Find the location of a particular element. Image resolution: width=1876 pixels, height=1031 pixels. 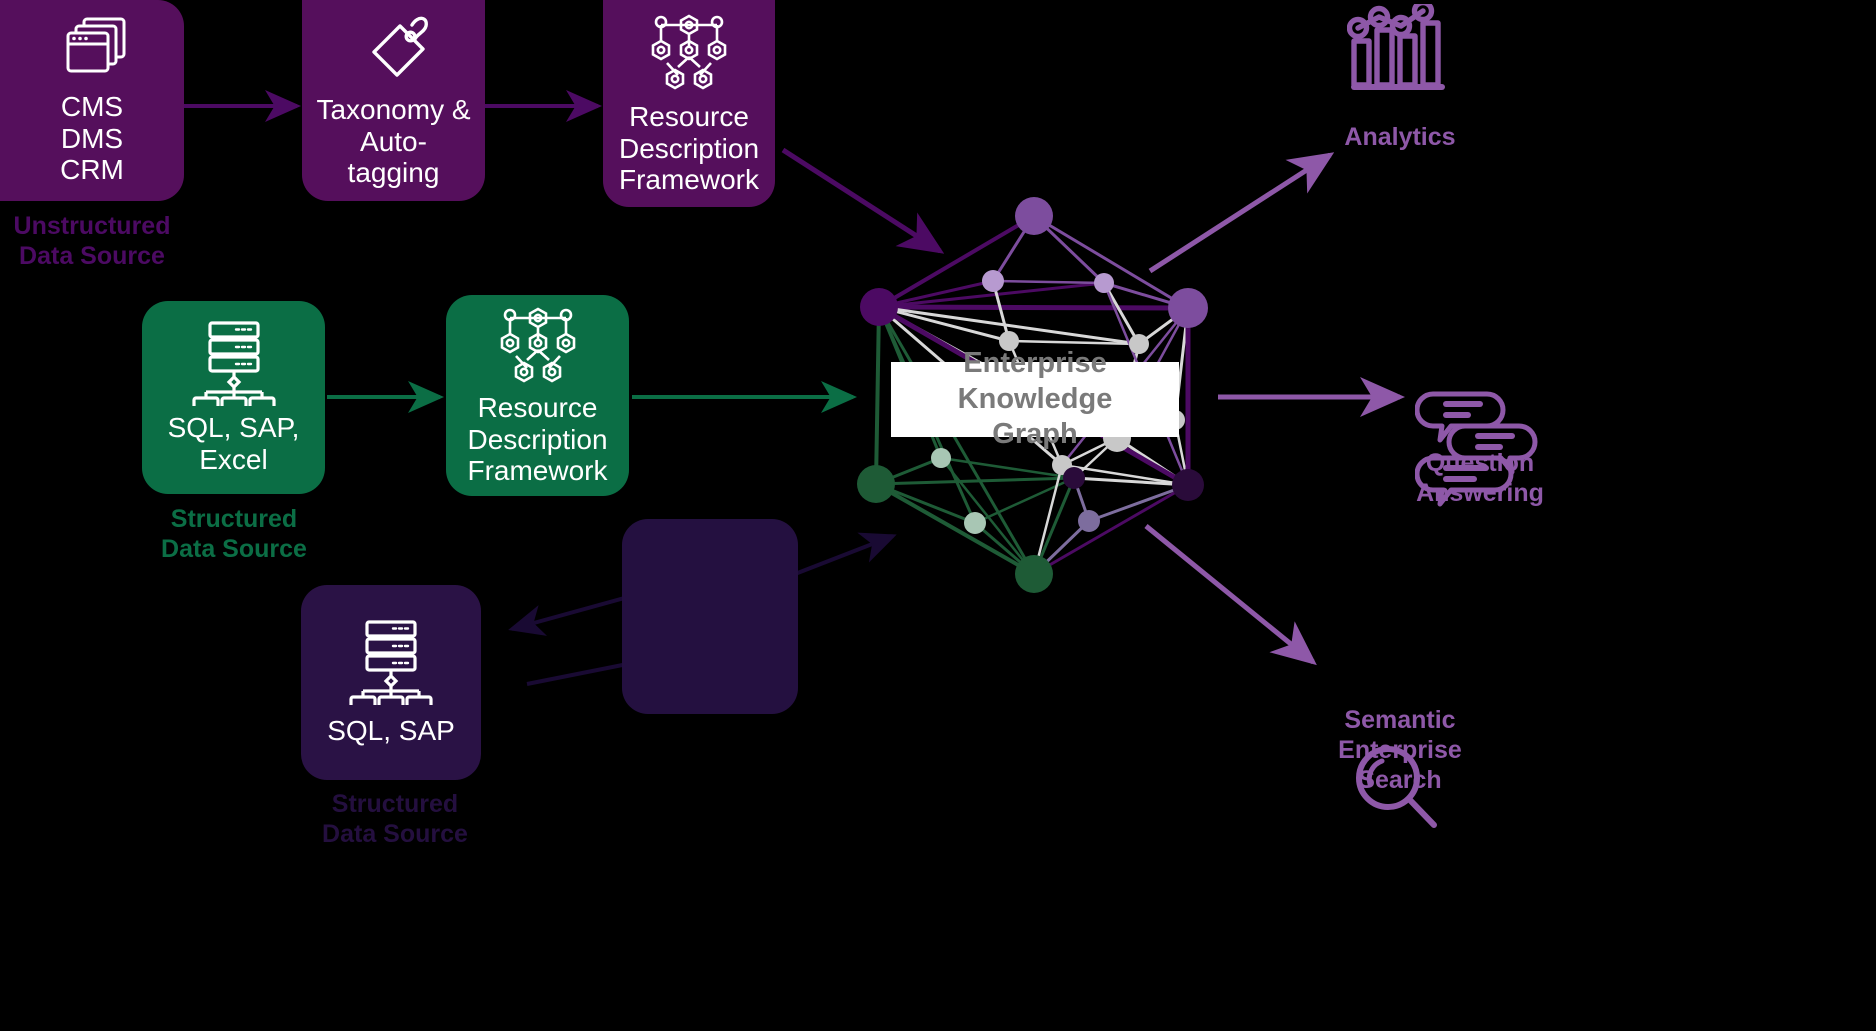

knowledge-graph-title: Enterprise Knowledge Graph is located at coordinates (1035, 398).